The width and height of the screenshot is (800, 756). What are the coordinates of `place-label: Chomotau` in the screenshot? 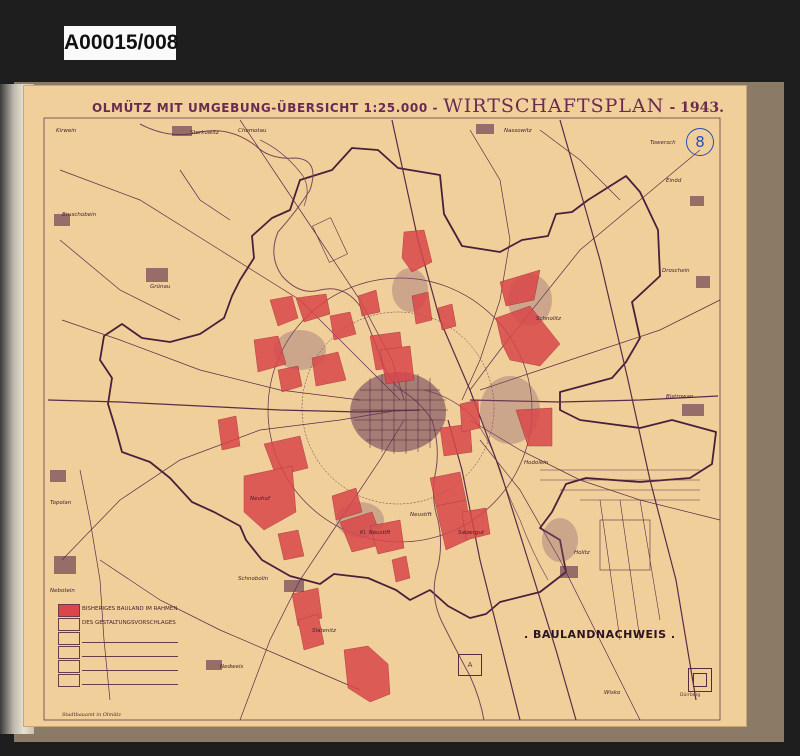 It's located at (252, 131).